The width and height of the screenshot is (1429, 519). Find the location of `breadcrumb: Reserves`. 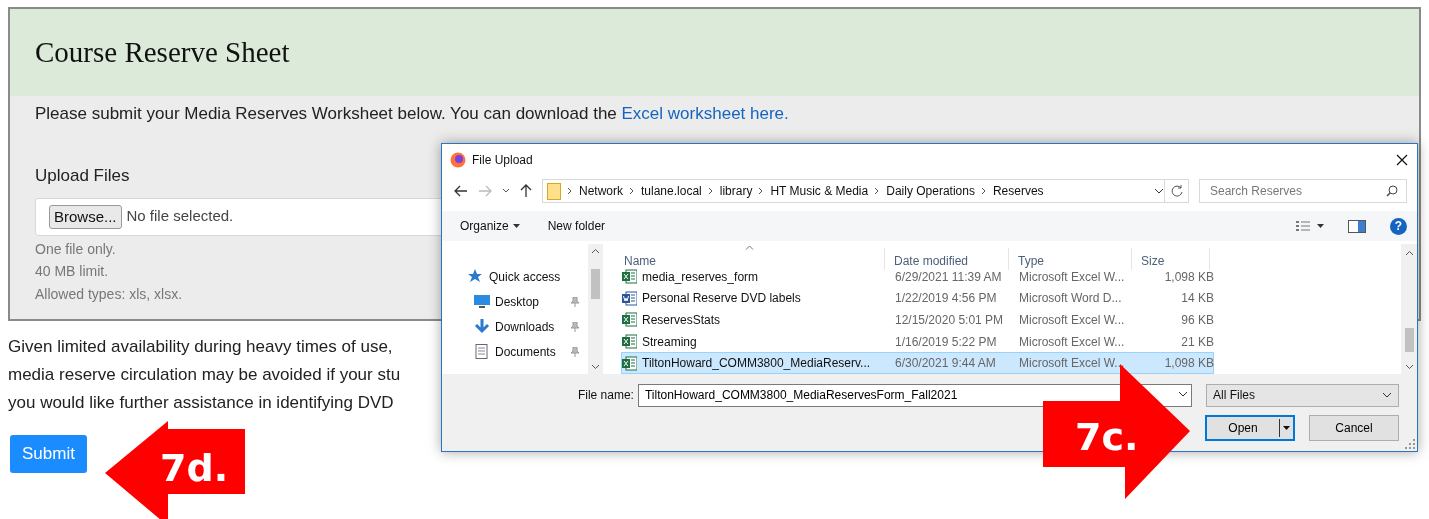

breadcrumb: Reserves is located at coordinates (1018, 191).